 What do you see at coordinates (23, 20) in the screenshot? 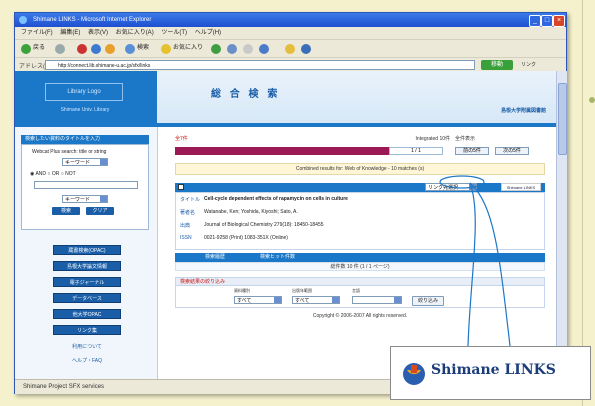
I see `ie-icon` at bounding box center [23, 20].